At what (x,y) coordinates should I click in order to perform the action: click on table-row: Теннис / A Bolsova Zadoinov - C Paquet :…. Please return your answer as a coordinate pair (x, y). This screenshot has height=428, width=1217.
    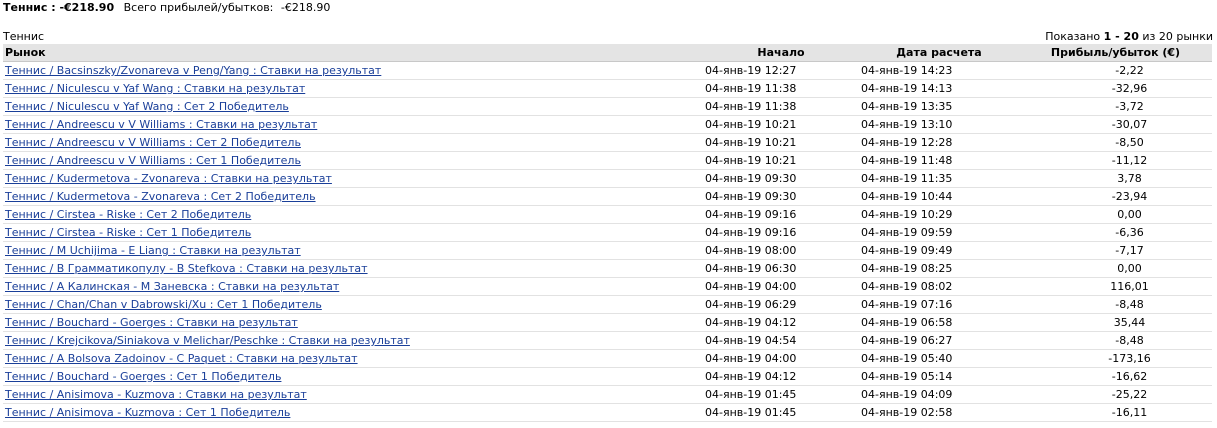
    Looking at the image, I should click on (607, 358).